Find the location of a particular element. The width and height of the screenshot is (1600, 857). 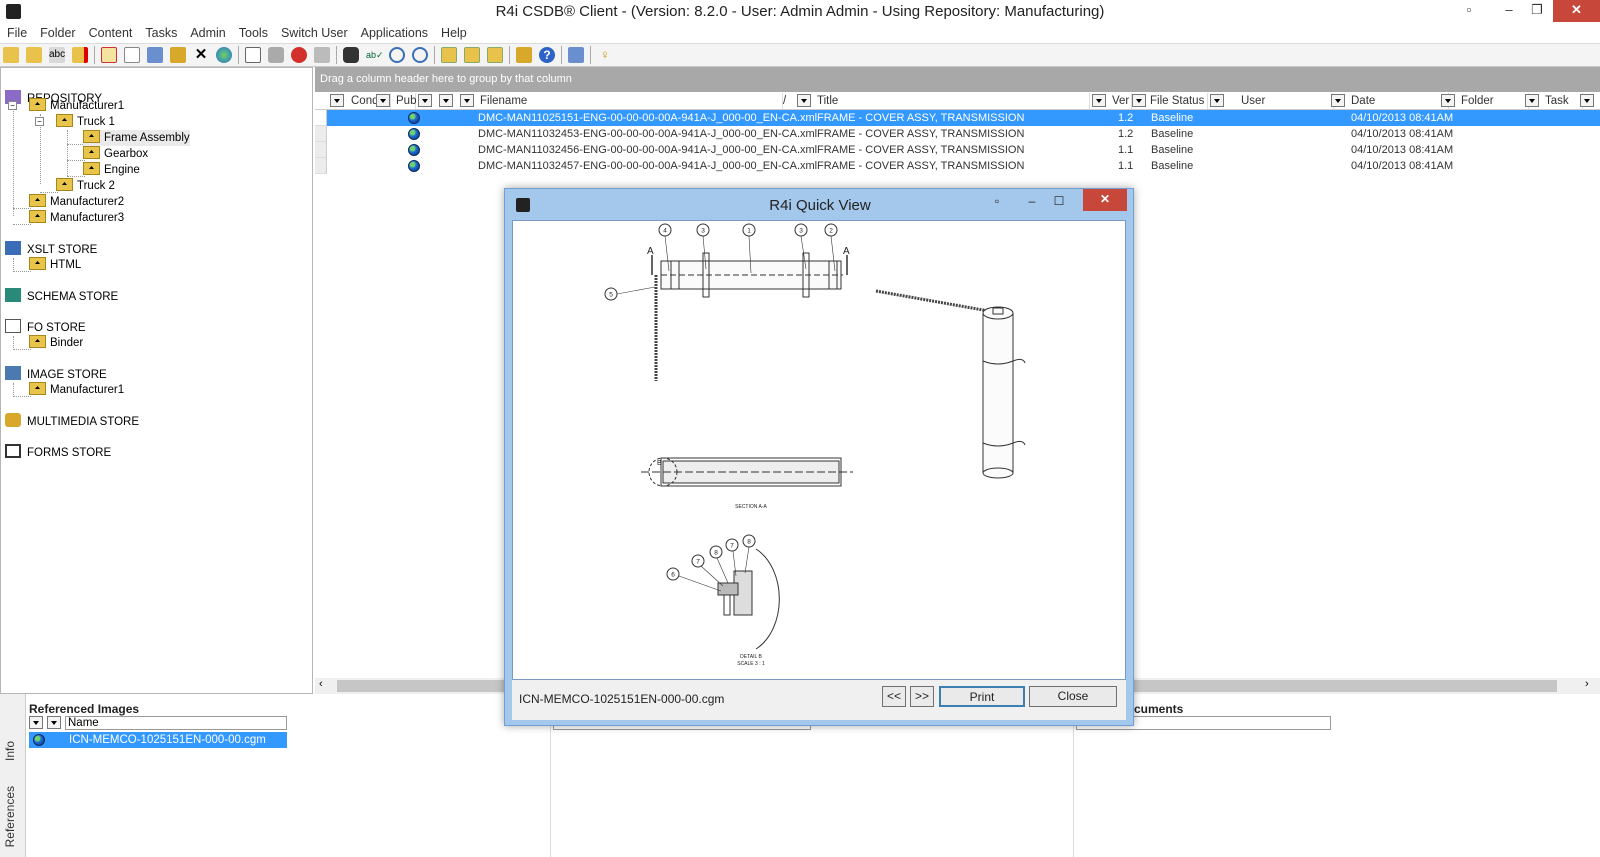

maximize-button: ❐ is located at coordinates (1537, 11).